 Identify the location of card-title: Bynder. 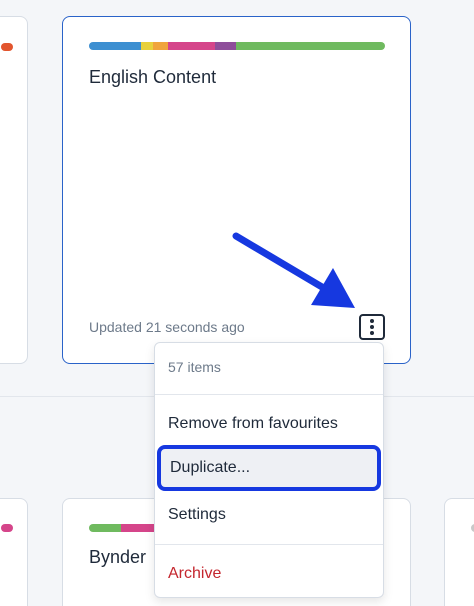
(118, 557).